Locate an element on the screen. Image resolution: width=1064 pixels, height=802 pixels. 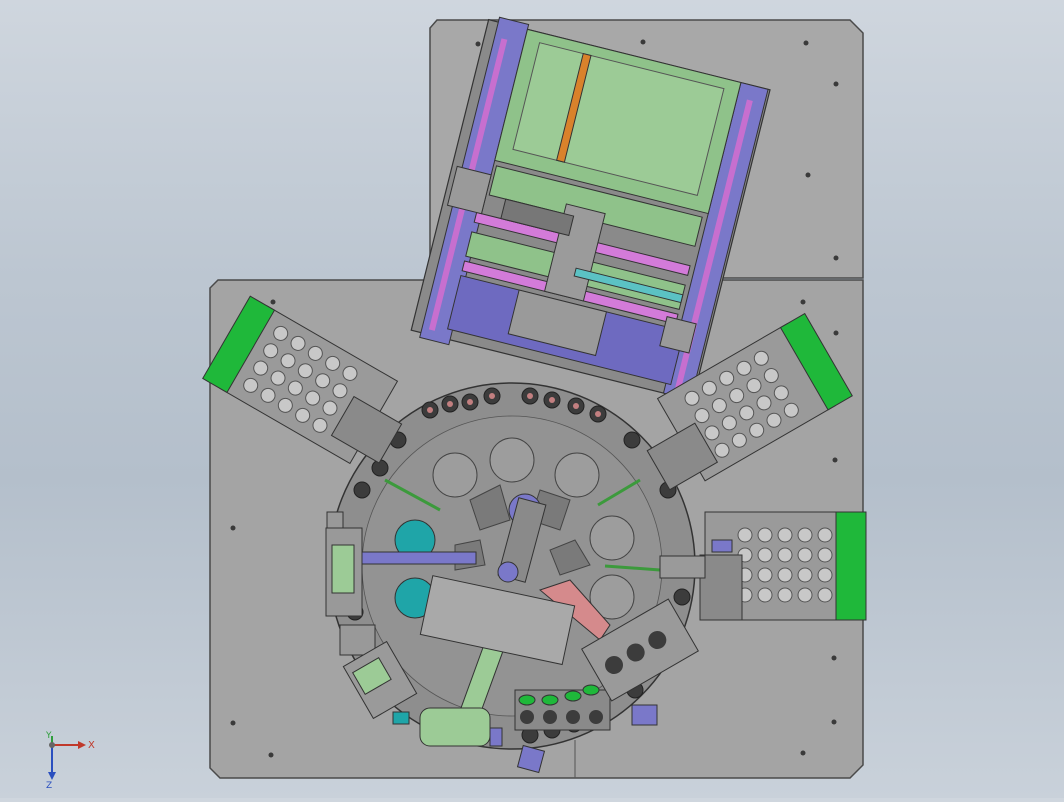
y-axis-label: Y is located at coordinates (48, 736).